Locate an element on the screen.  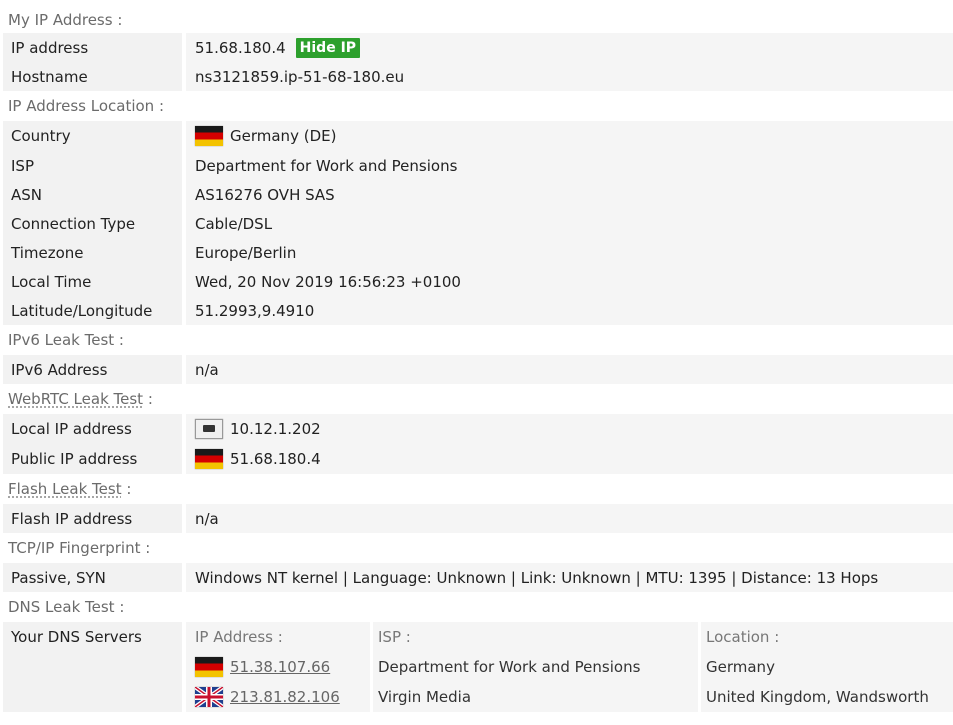
dns-ip-link: 51.38.107.66 is located at coordinates (280, 667).